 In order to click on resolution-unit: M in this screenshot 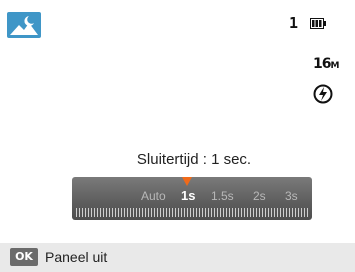, I will do `click(335, 66)`.